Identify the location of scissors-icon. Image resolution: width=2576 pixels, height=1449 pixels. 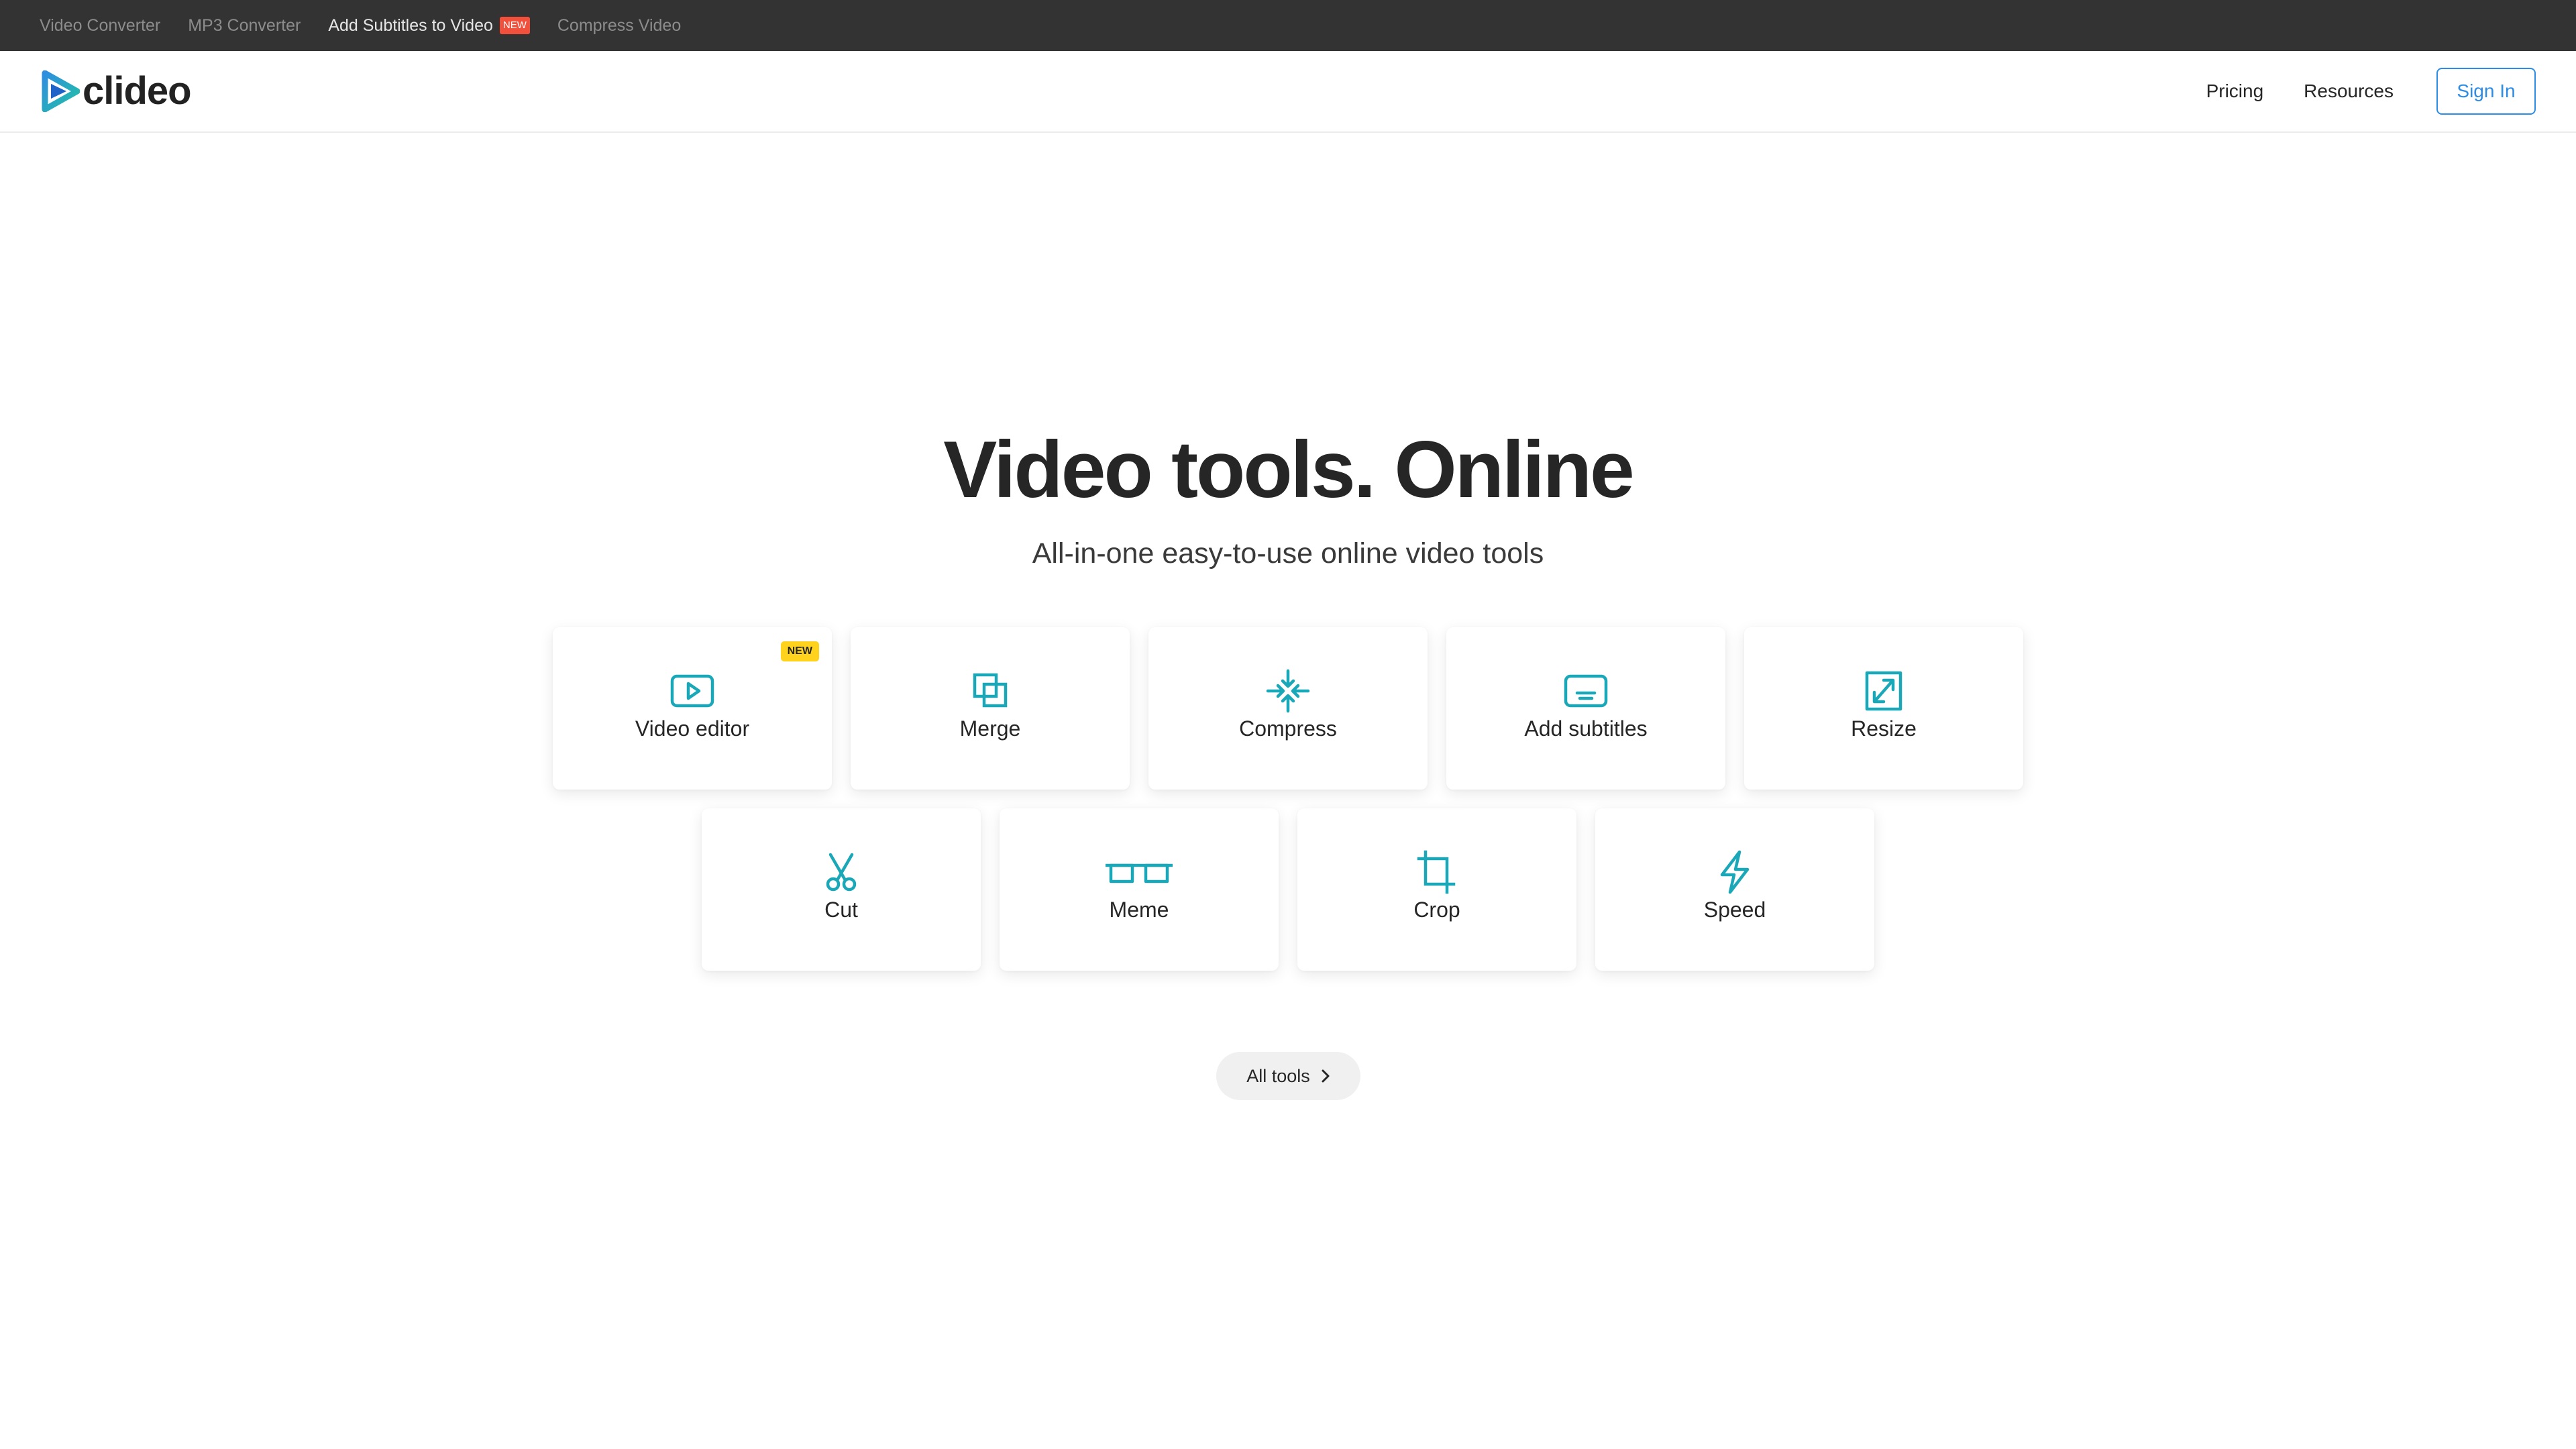
(841, 872).